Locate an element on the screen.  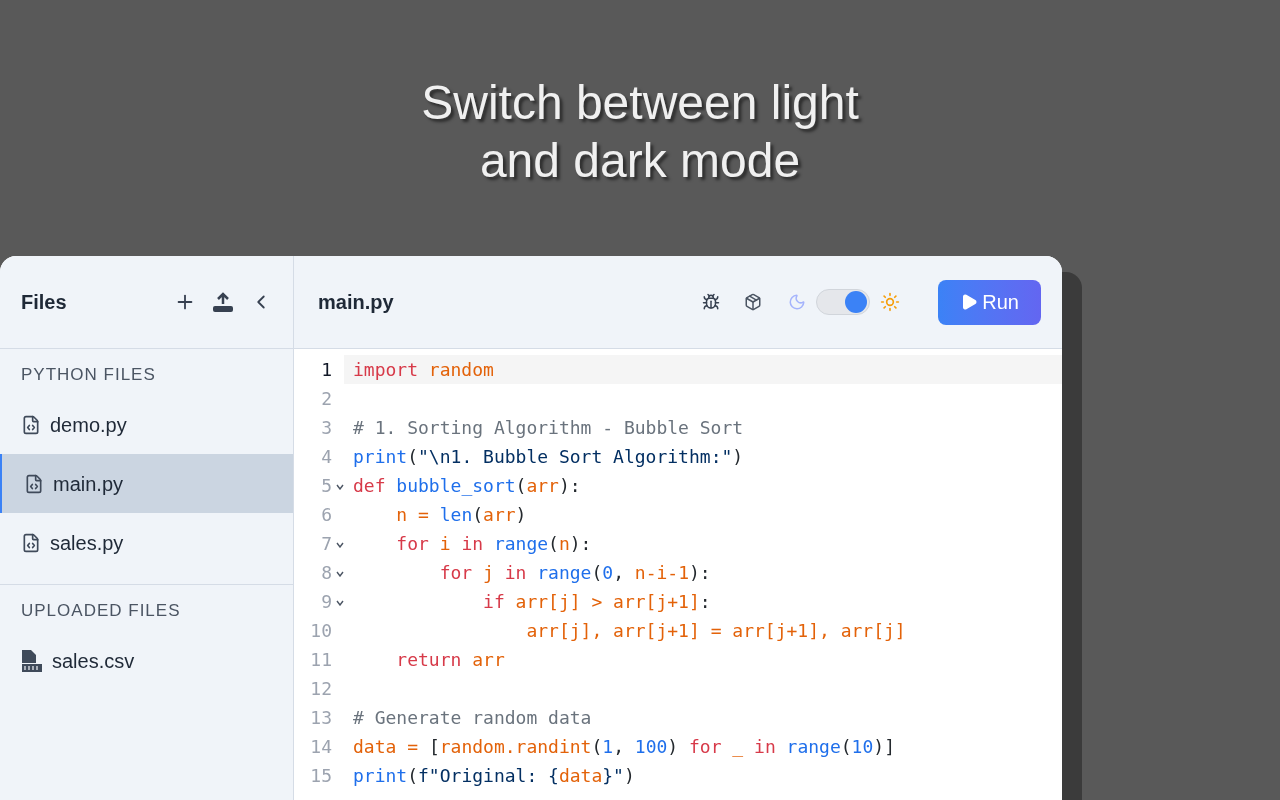
line-number: 15 is located at coordinates (321, 776).